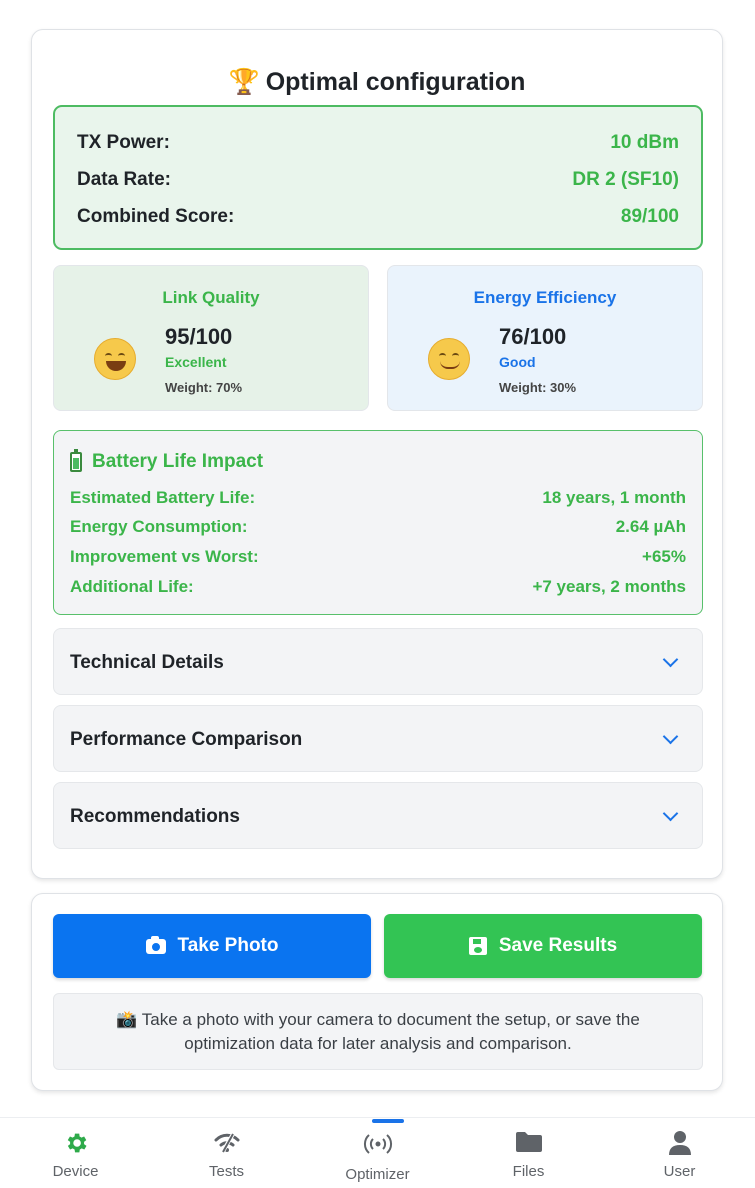 This screenshot has height=1188, width=755. I want to click on camera-icon, so click(155, 944).